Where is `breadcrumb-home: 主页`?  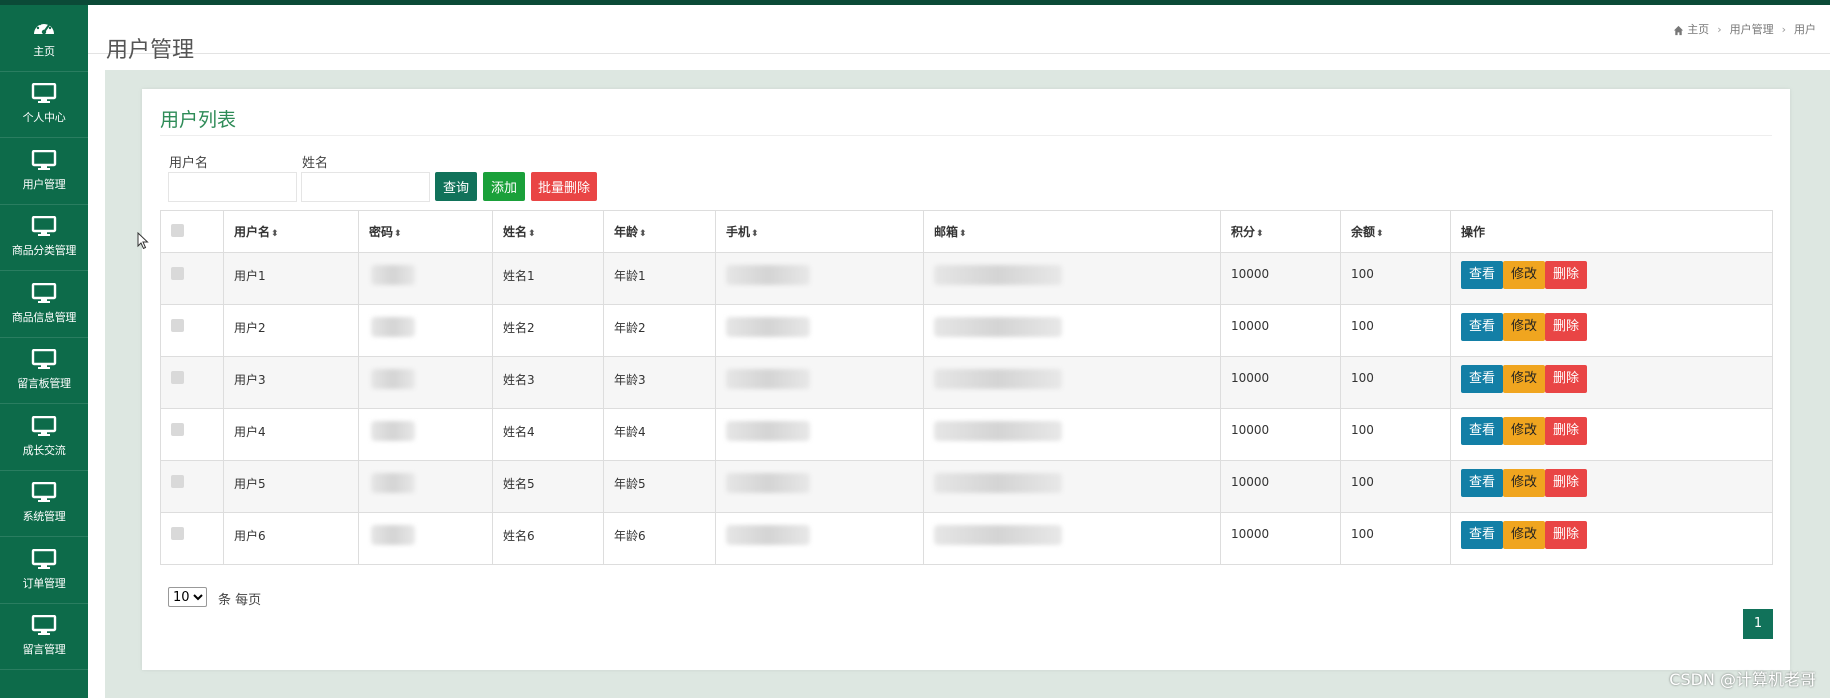 breadcrumb-home: 主页 is located at coordinates (1691, 29).